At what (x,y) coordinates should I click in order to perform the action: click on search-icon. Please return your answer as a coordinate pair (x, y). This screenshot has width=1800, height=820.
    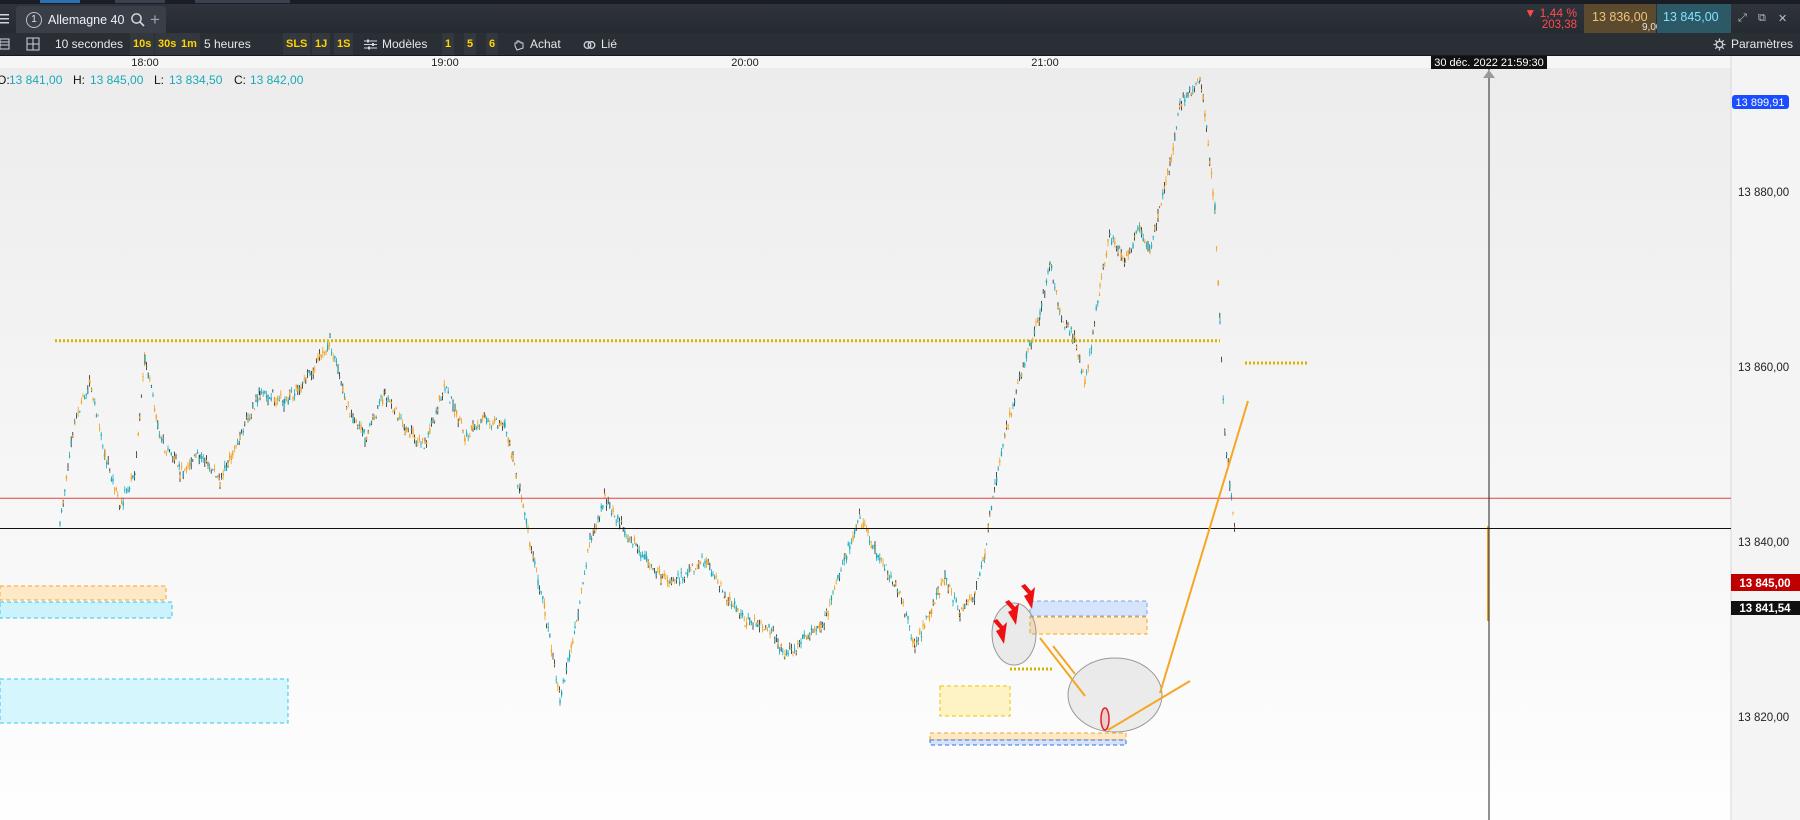
    Looking at the image, I should click on (138, 20).